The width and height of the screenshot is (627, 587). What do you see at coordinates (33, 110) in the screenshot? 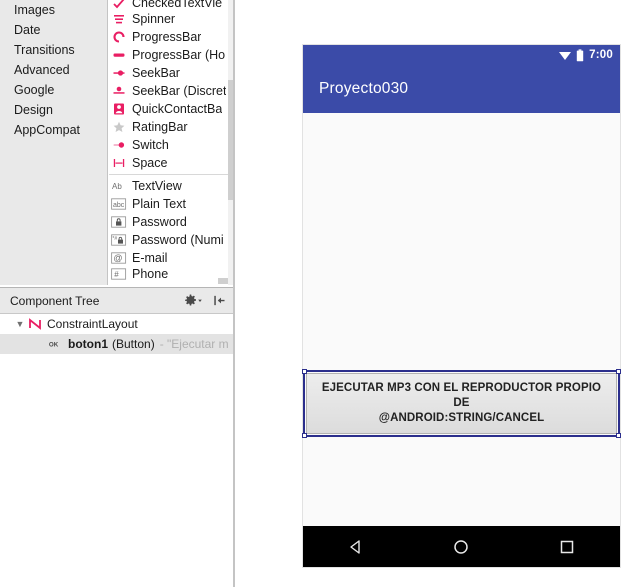
I see `palette-category-label: Design` at bounding box center [33, 110].